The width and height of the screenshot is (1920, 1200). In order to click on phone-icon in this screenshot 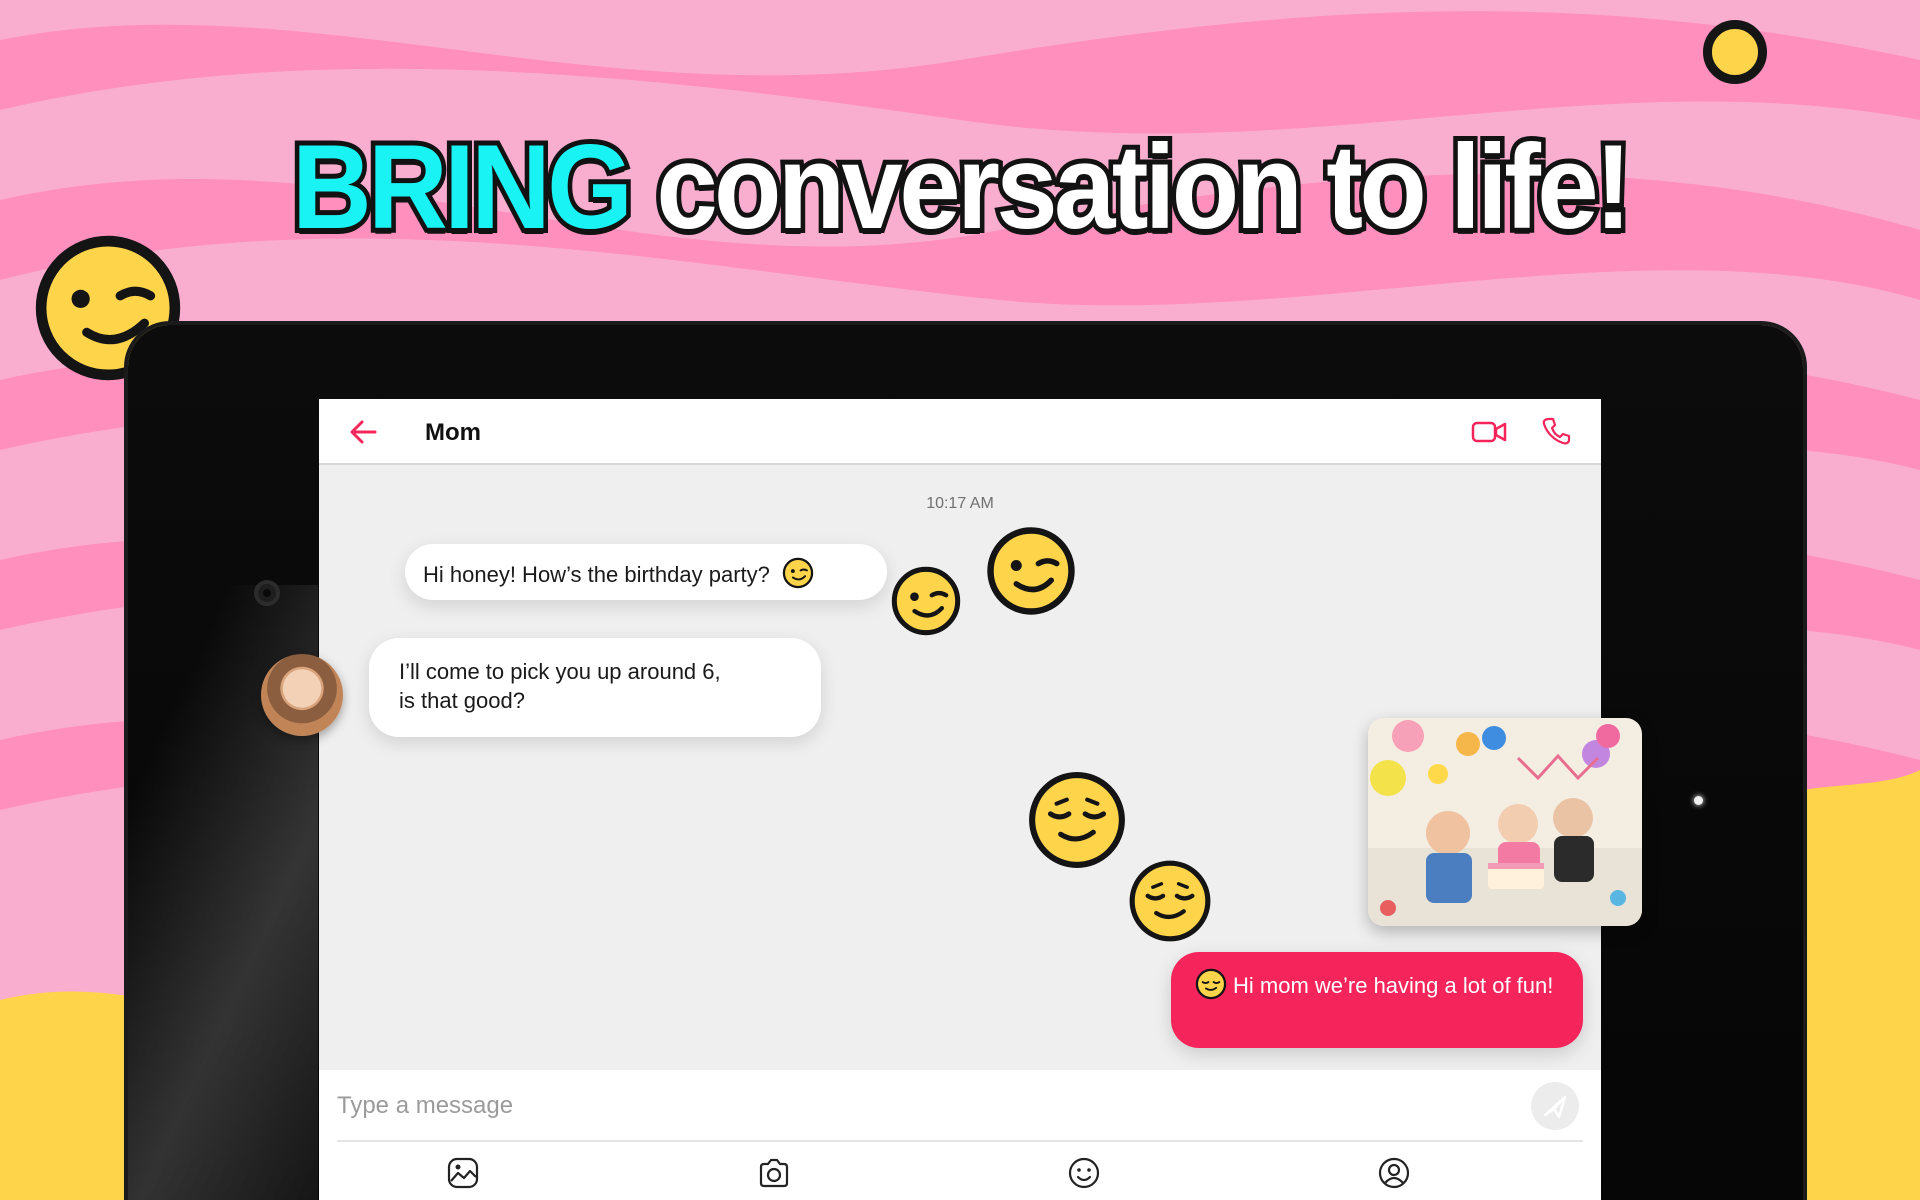, I will do `click(1556, 431)`.